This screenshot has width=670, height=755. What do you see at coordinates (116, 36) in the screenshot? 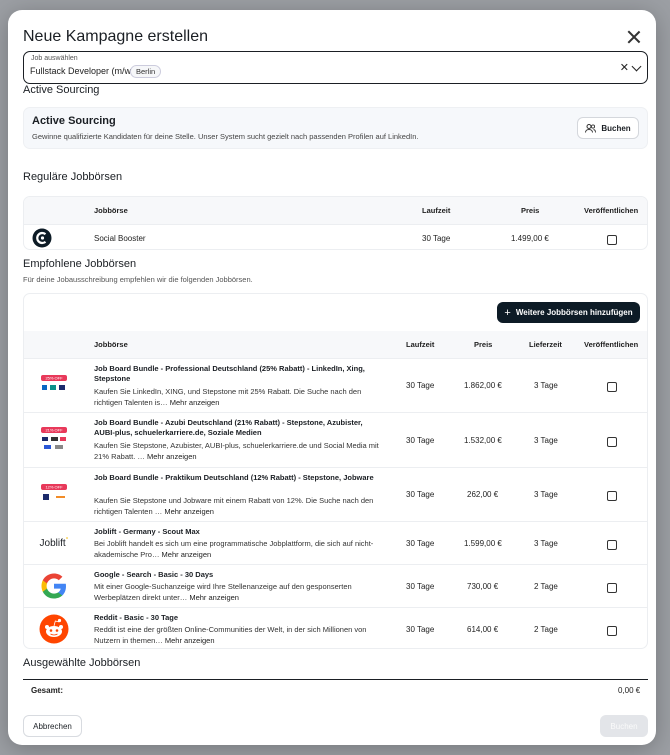
I see `modal-title: Neue Kampagne erstellen` at bounding box center [116, 36].